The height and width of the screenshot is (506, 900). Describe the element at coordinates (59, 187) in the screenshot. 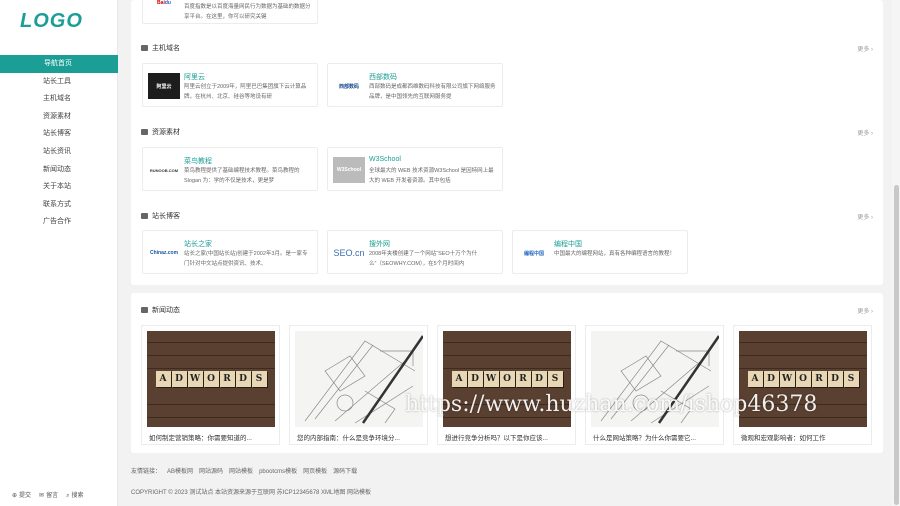

I see `nav-item-about: 关于本站` at that location.